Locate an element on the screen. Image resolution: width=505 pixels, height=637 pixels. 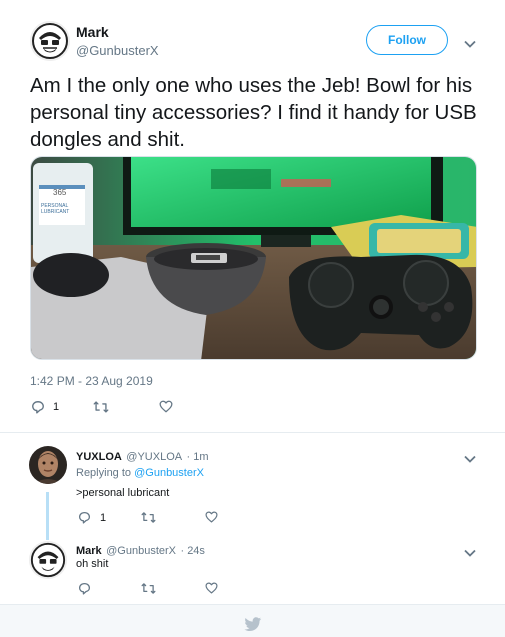
author-handle: @GunbusterX is located at coordinates (117, 50).